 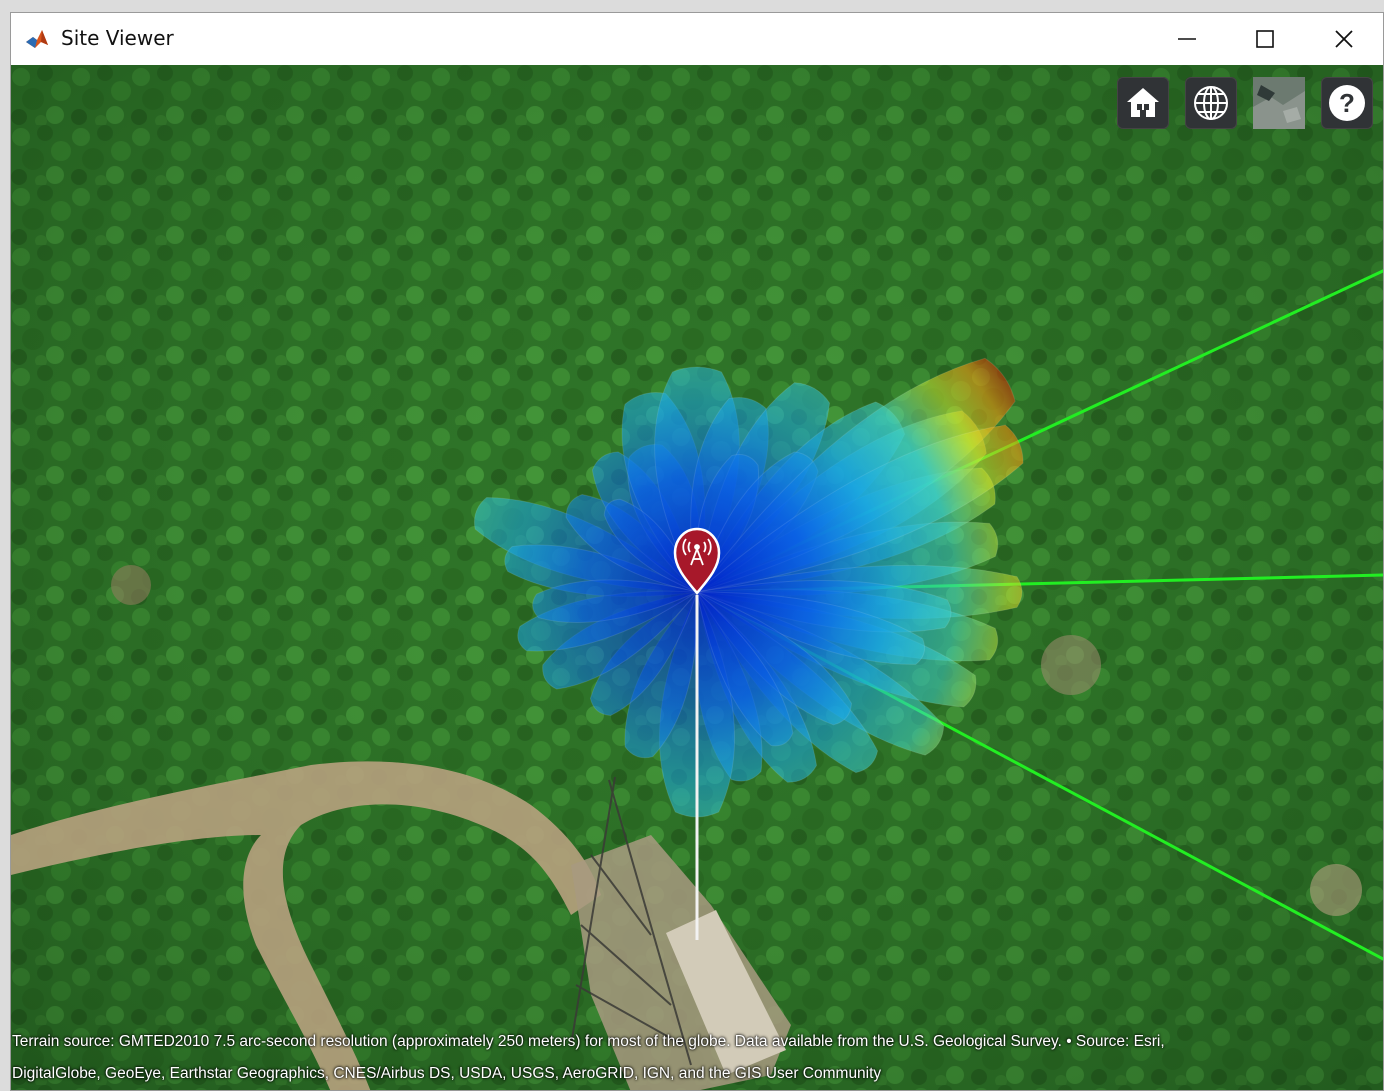 I want to click on maximize-button, so click(x=1265, y=39).